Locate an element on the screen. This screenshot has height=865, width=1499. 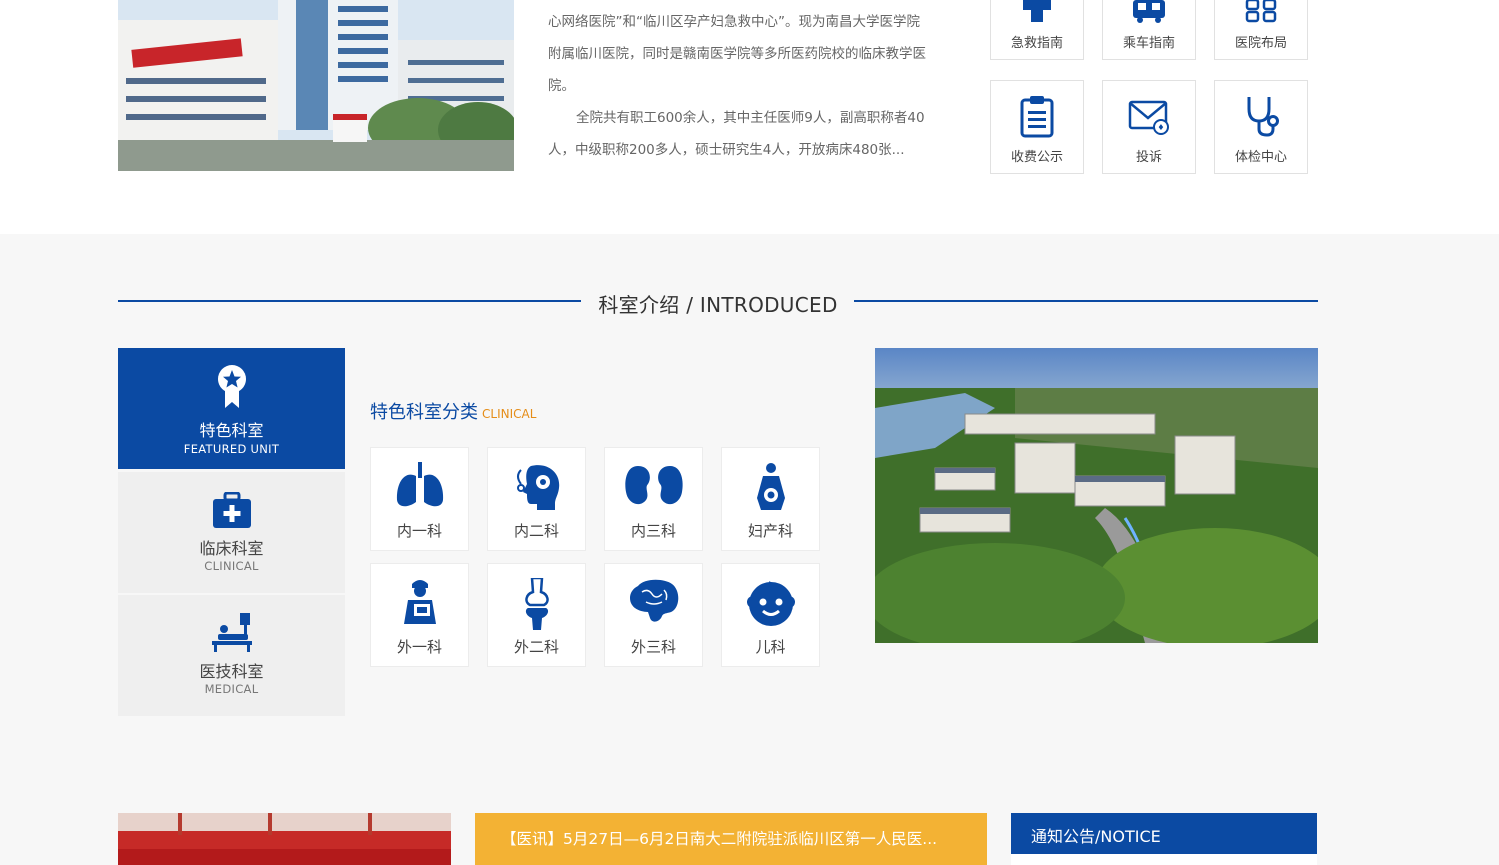
baby-face-icon is located at coordinates (770, 603).